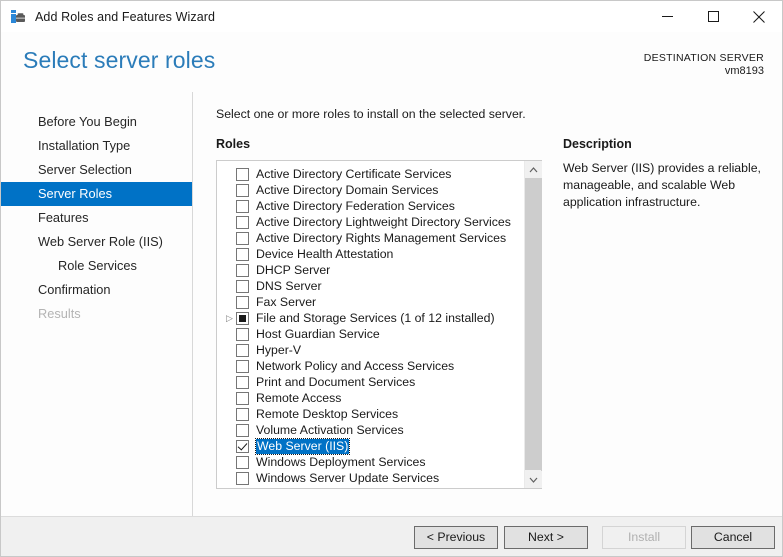 This screenshot has width=783, height=557. Describe the element at coordinates (733, 537) in the screenshot. I see `cancel-button: Cancel` at that location.